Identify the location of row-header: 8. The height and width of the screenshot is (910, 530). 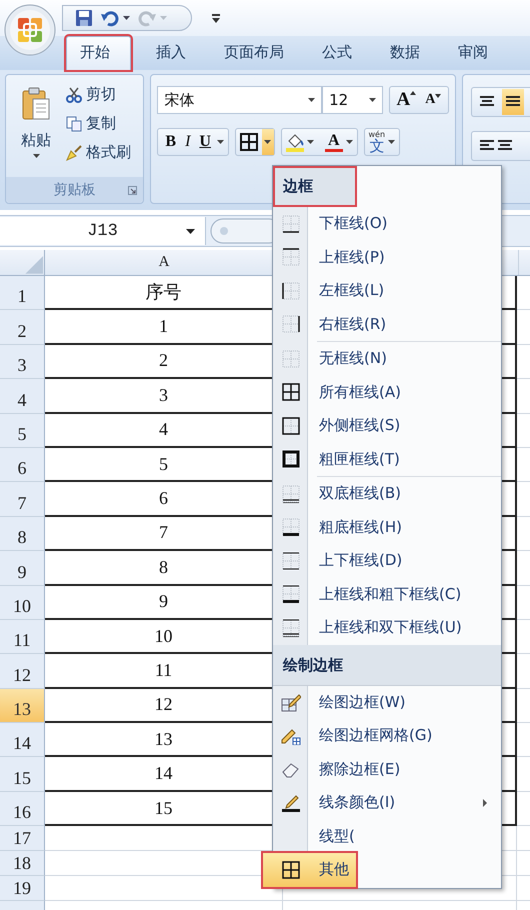
(22, 534).